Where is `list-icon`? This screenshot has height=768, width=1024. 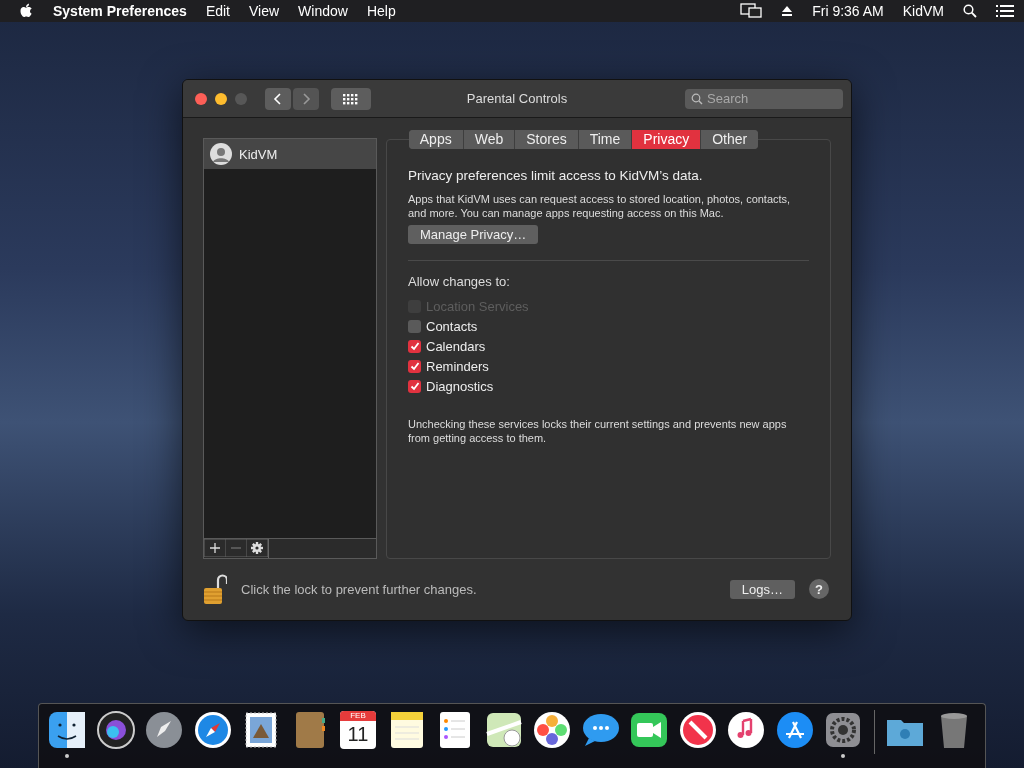 list-icon is located at coordinates (1005, 11).